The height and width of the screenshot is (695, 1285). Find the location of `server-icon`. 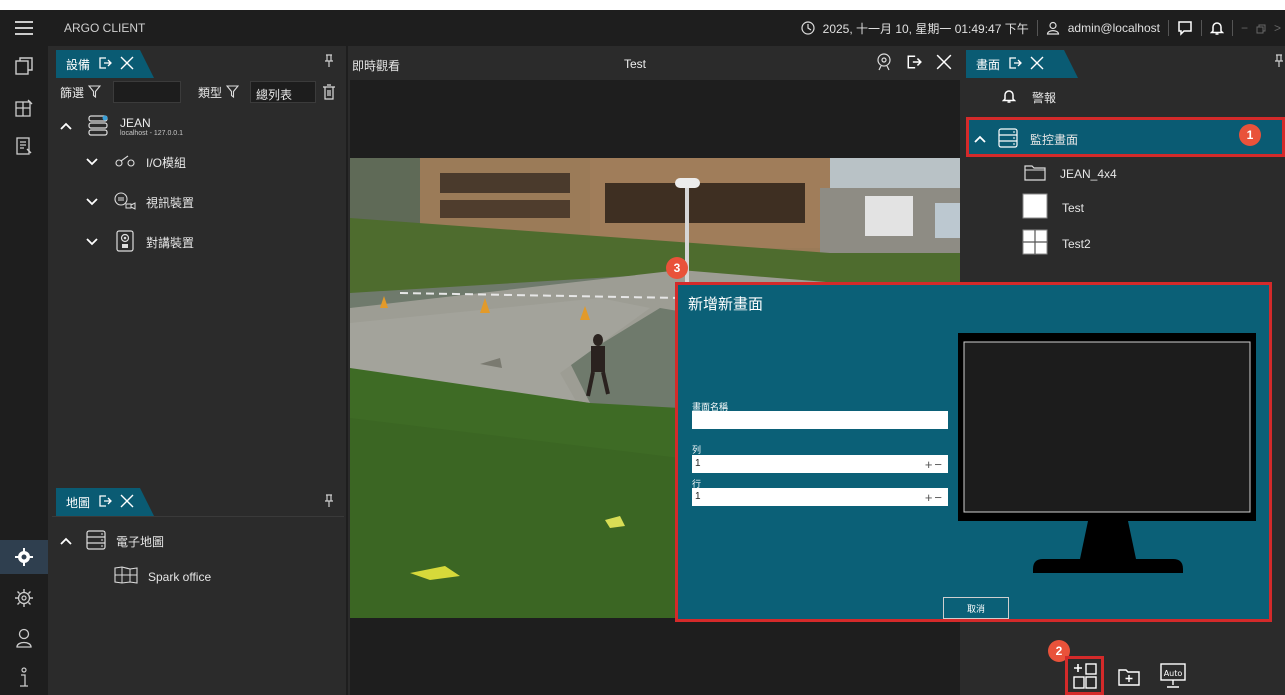

server-icon is located at coordinates (99, 126).